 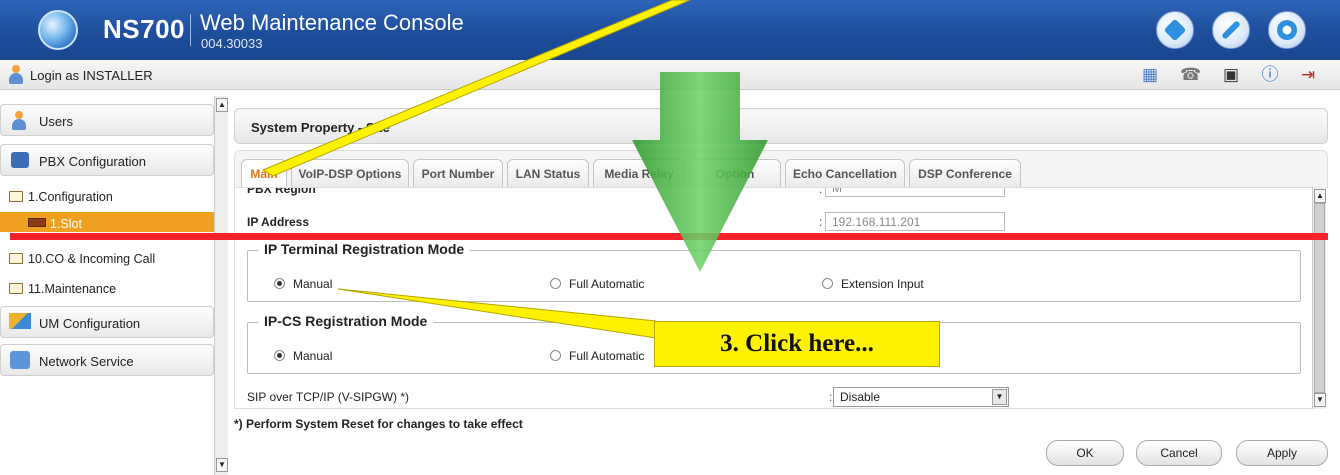 I want to click on pointer-callout-top, so click(x=476, y=88).